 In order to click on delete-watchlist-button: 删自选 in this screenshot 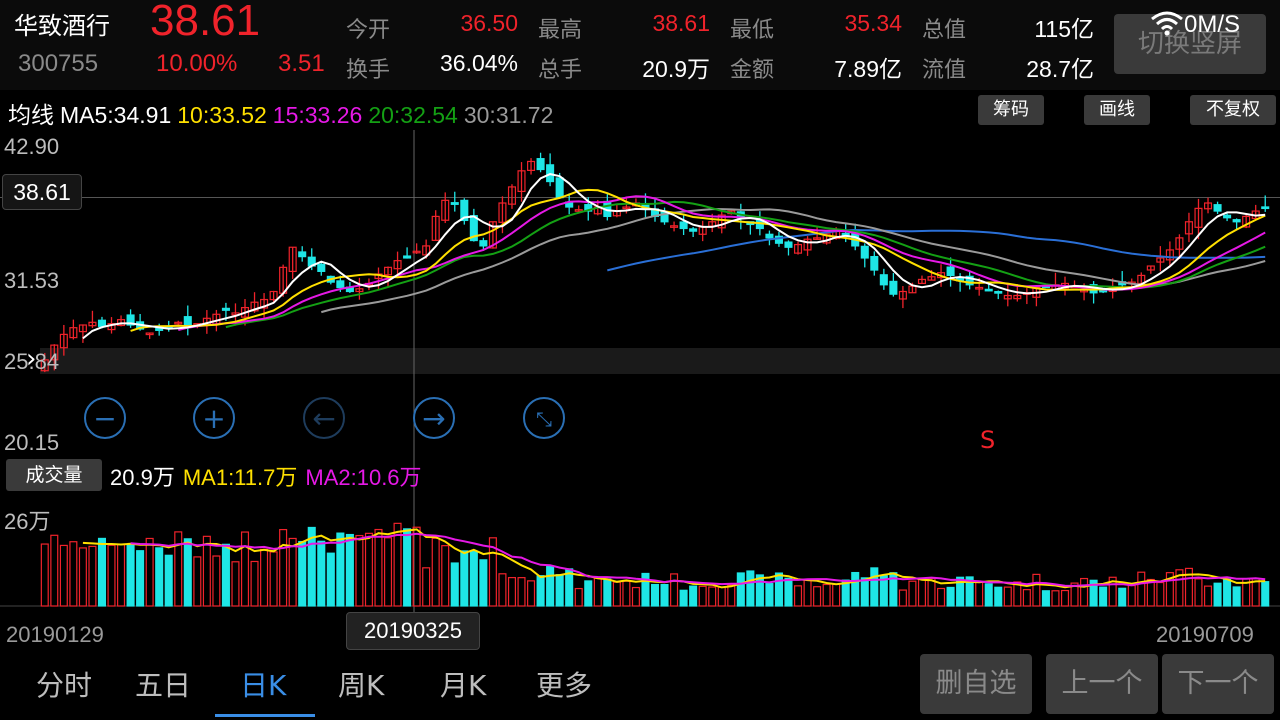, I will do `click(976, 684)`.